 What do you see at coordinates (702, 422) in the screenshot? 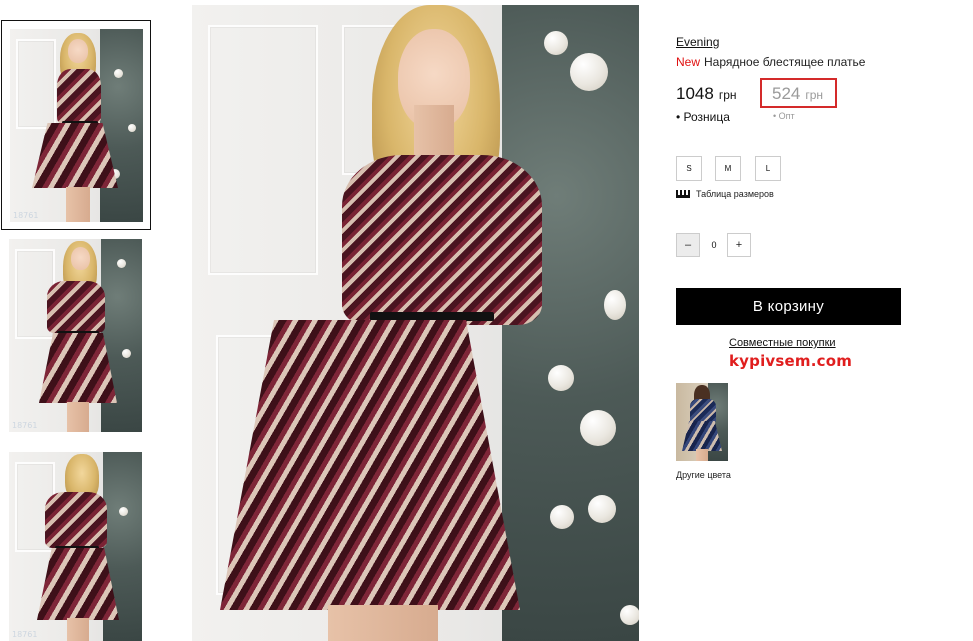
I see `other-color-thumbnail` at bounding box center [702, 422].